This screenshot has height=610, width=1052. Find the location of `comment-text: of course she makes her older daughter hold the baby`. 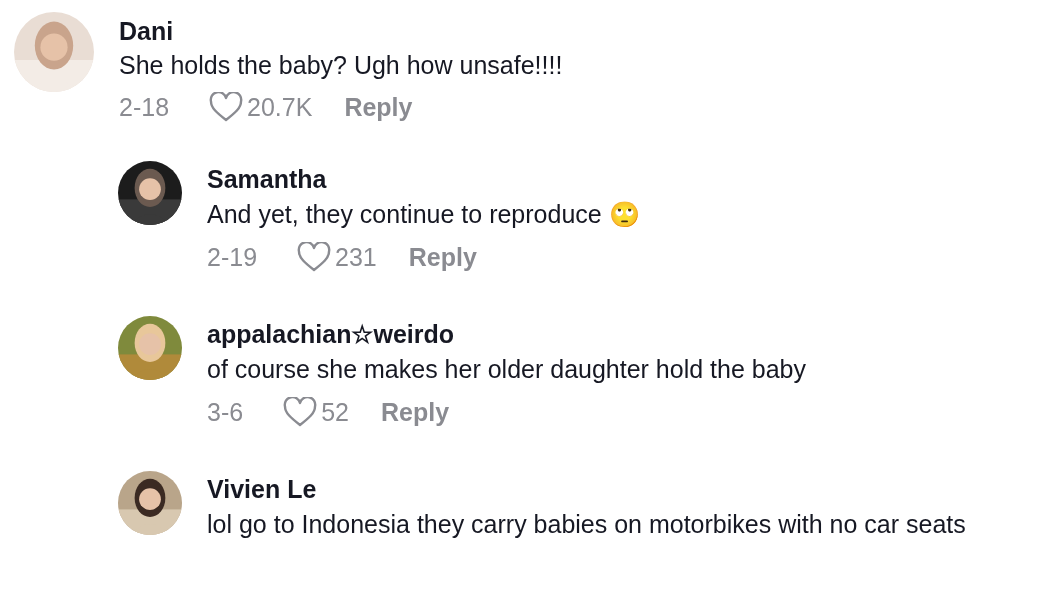

comment-text: of course she makes her older daughter hold the baby is located at coordinates (506, 369).